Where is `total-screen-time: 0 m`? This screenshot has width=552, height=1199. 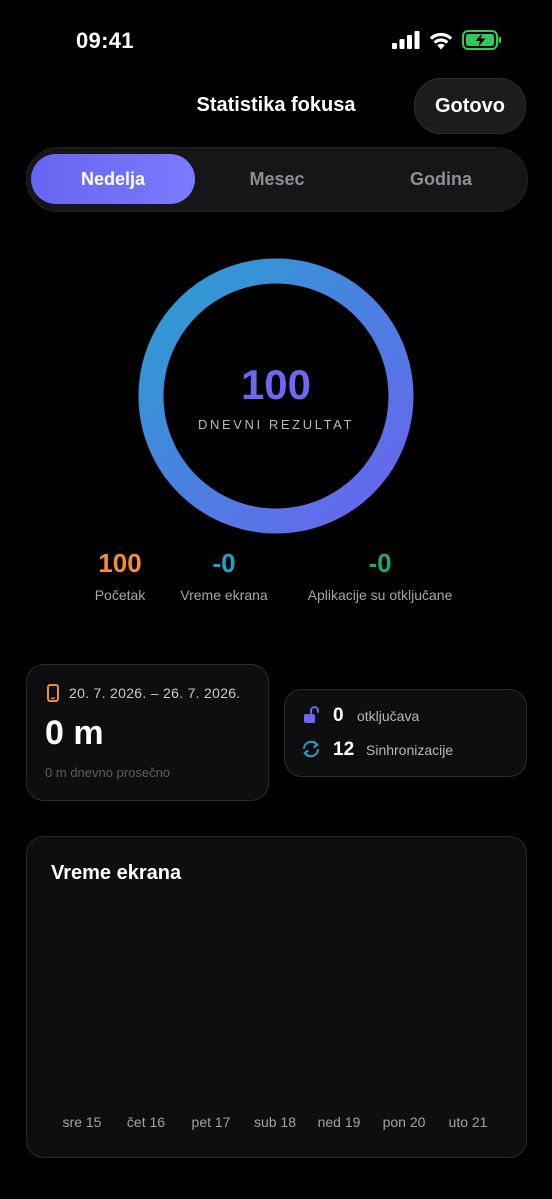 total-screen-time: 0 m is located at coordinates (74, 733).